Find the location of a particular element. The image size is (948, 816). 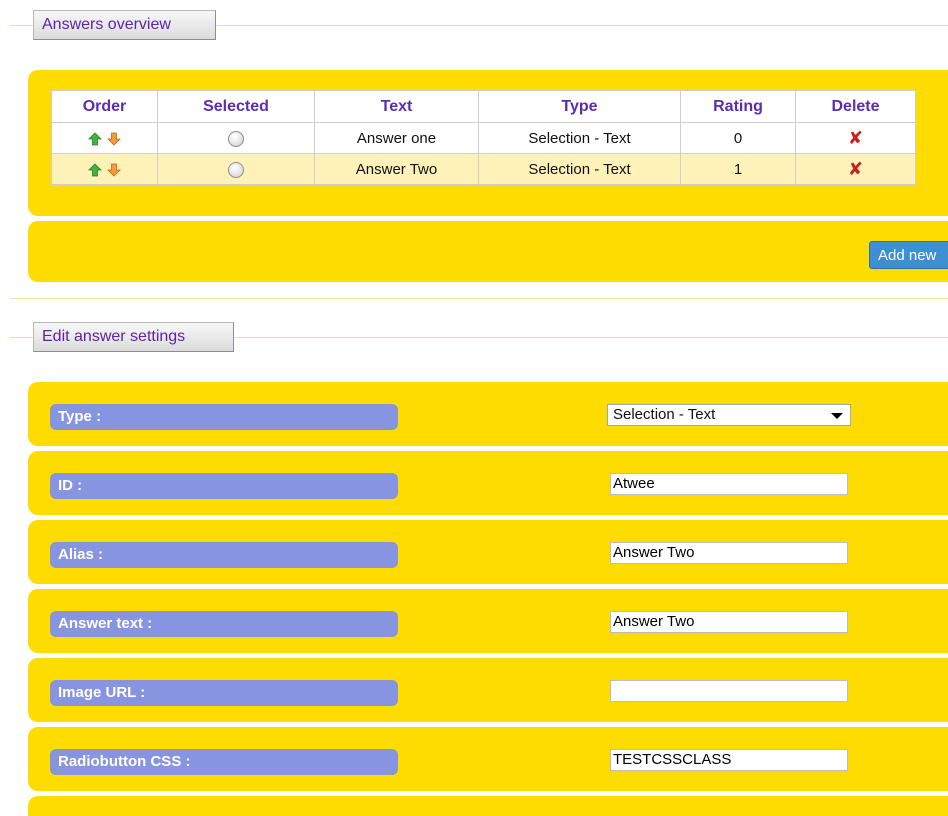

settings-divider-right is located at coordinates (591, 337).